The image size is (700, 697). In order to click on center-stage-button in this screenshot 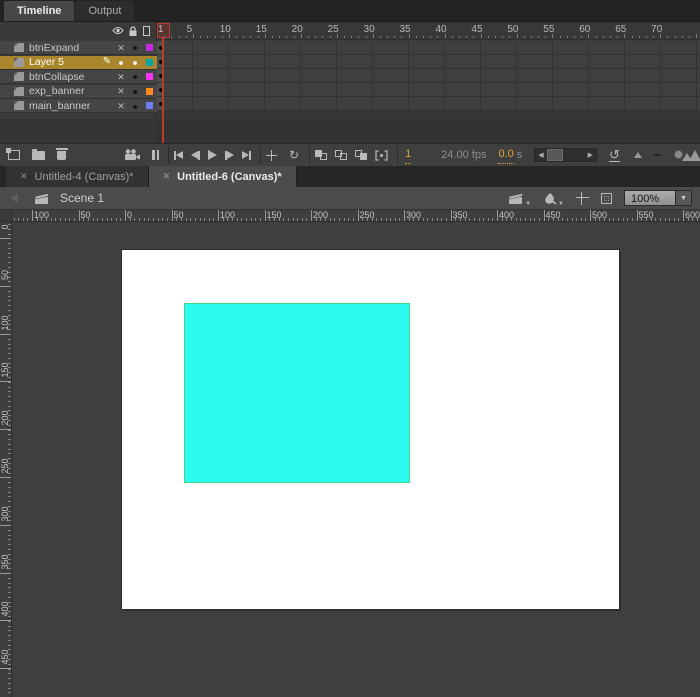, I will do `click(582, 198)`.